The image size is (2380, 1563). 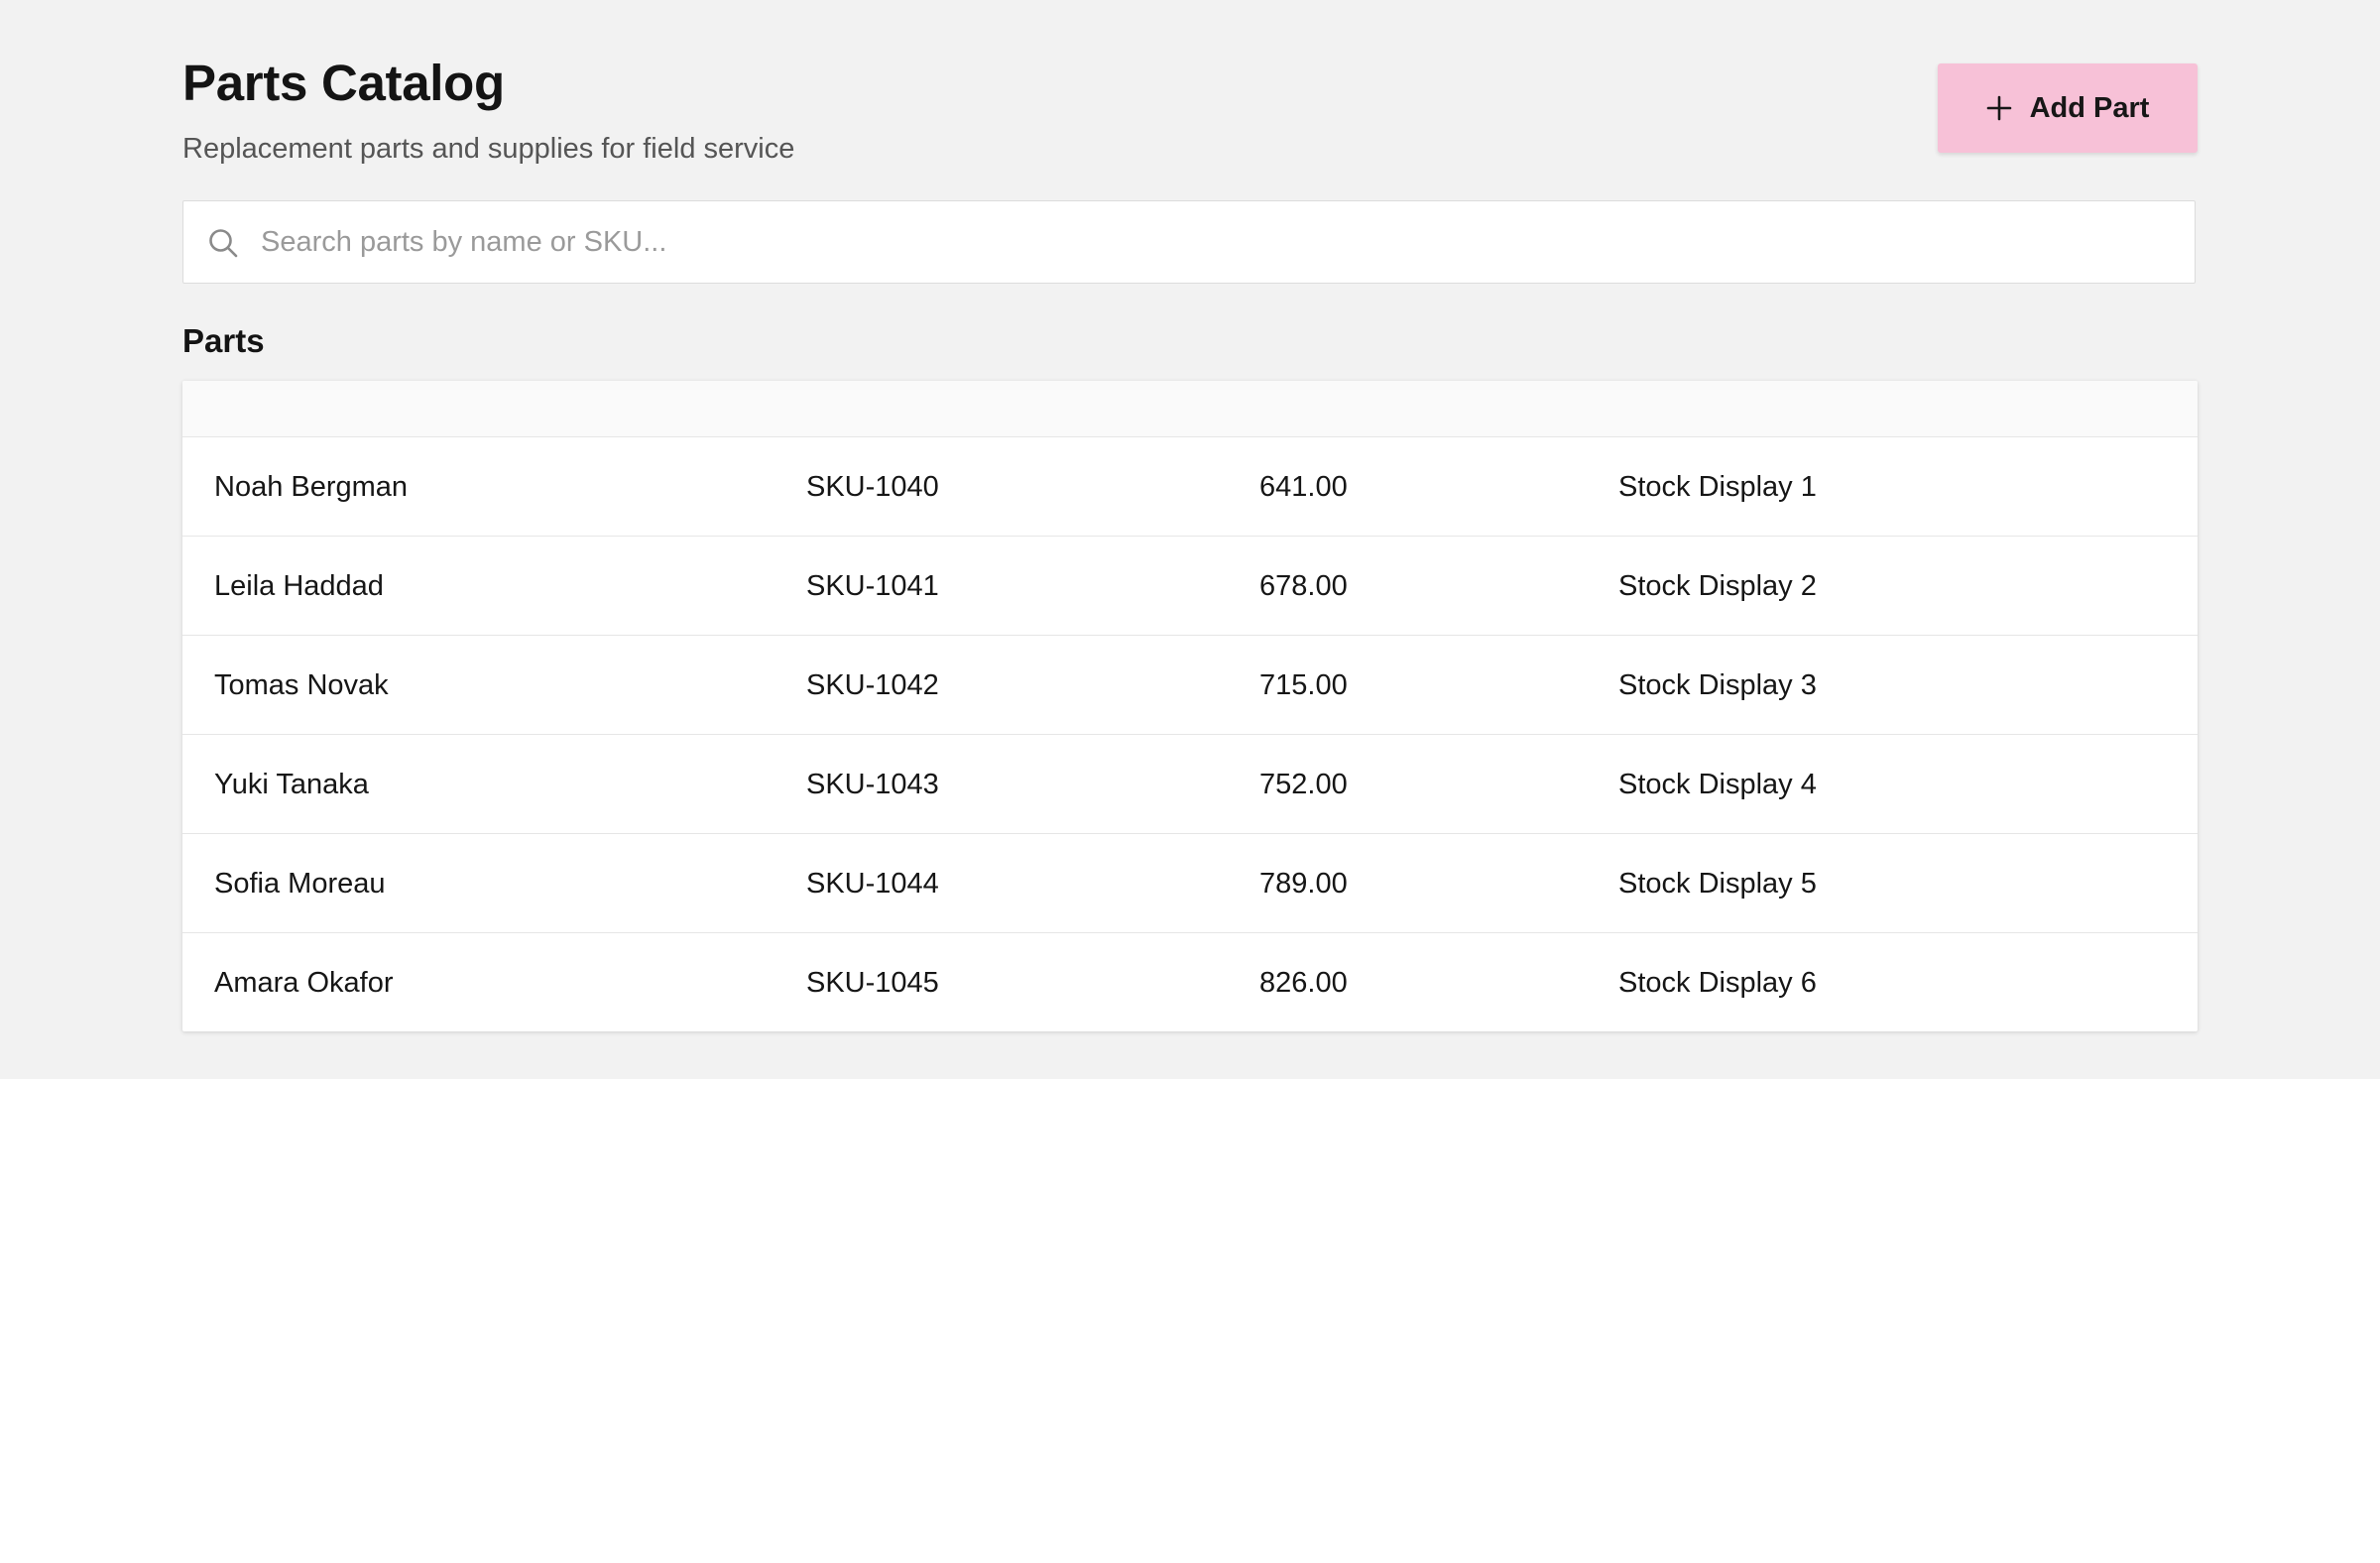 I want to click on part-price: 789.00, so click(x=1303, y=884).